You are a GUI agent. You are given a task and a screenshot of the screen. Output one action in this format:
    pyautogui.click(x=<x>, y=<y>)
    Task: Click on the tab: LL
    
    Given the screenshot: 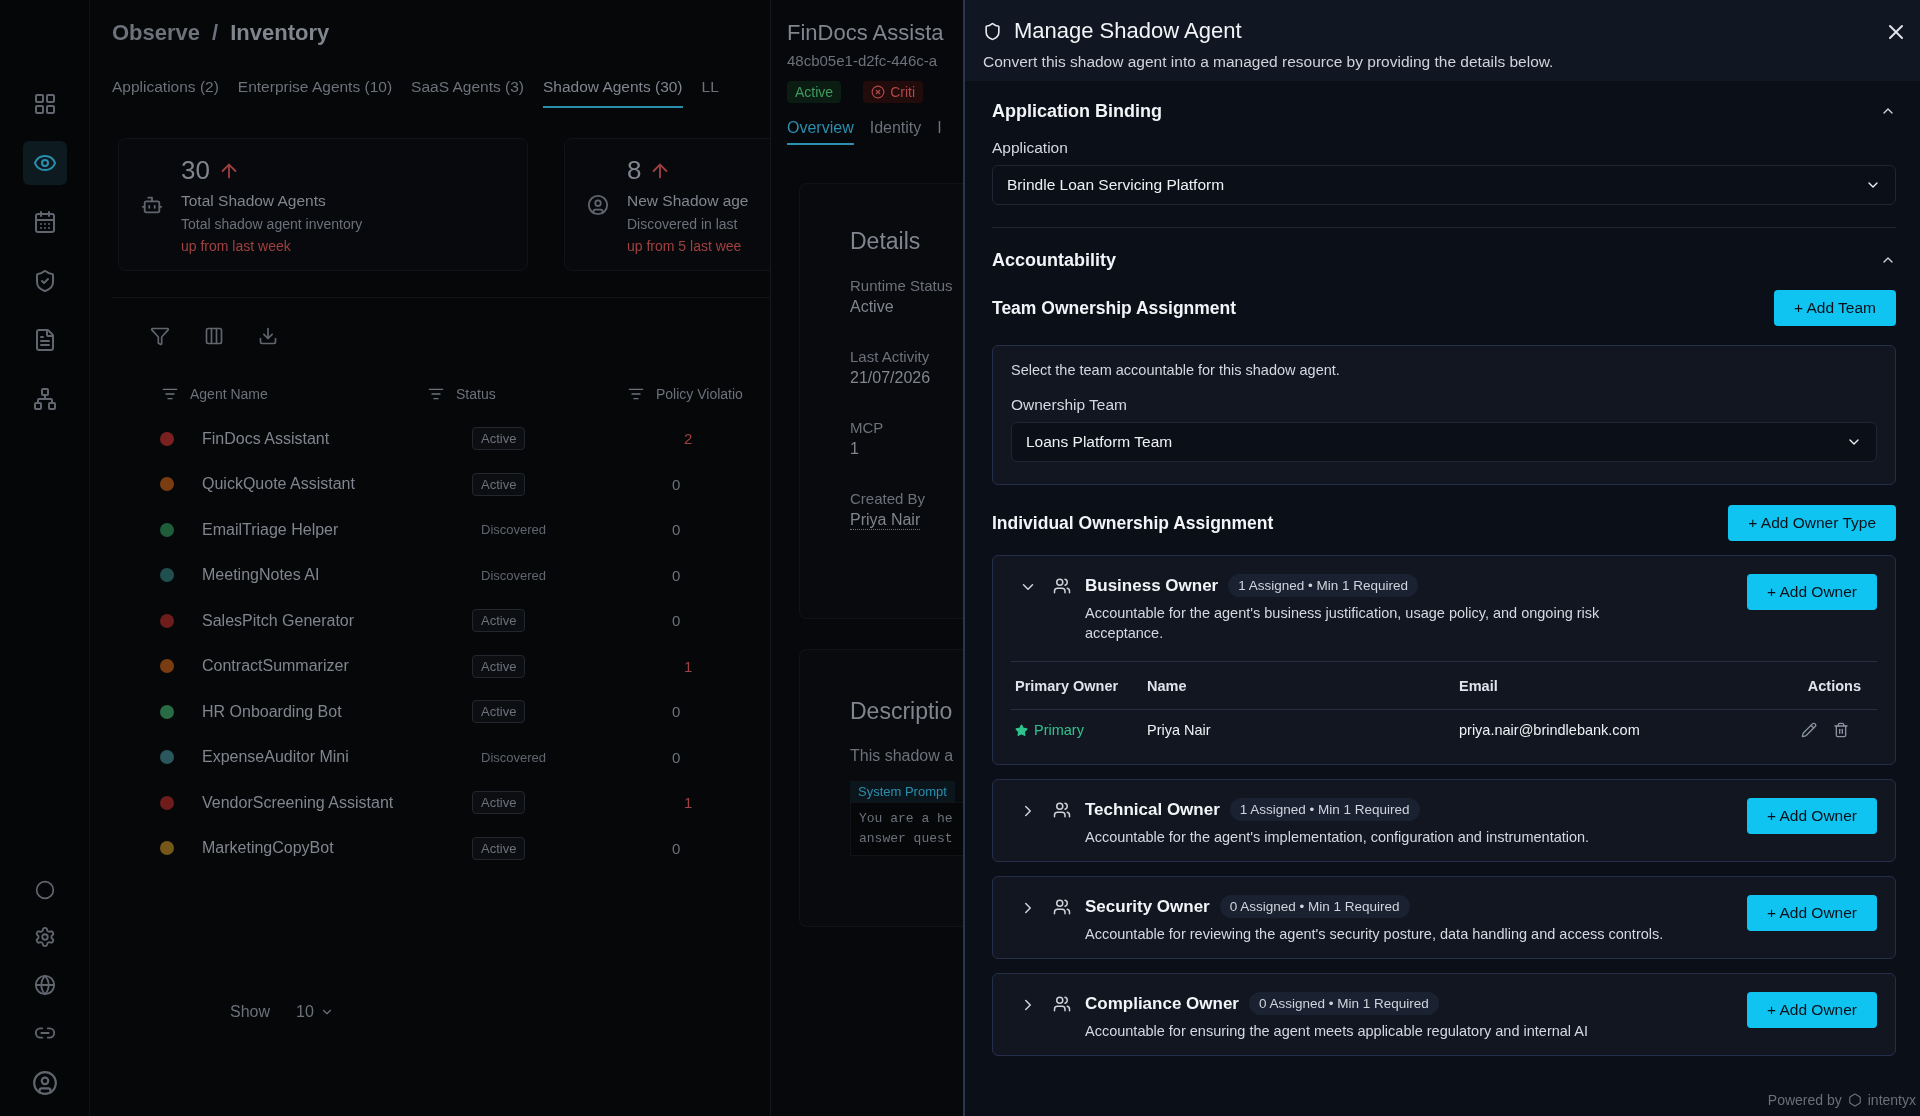 What is the action you would take?
    pyautogui.click(x=710, y=93)
    